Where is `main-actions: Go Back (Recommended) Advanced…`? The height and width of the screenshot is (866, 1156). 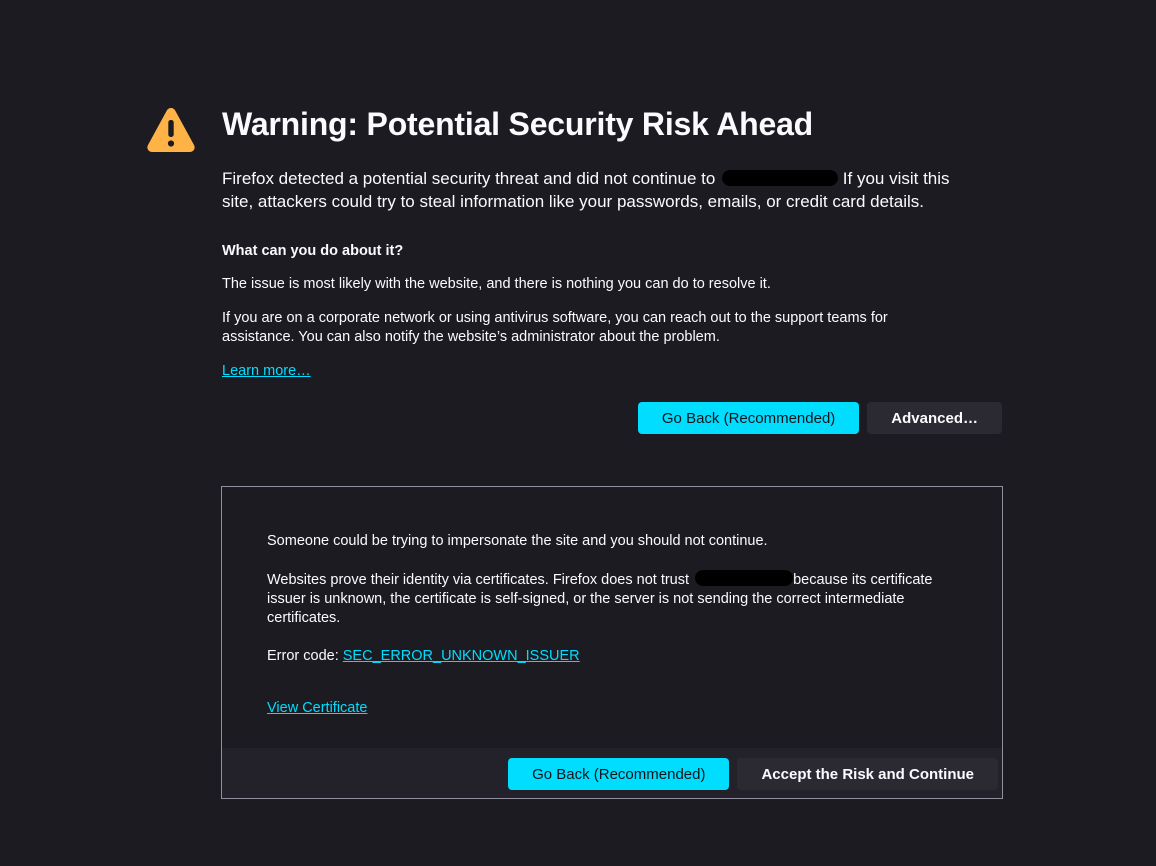
main-actions: Go Back (Recommended) Advanced… is located at coordinates (819, 418).